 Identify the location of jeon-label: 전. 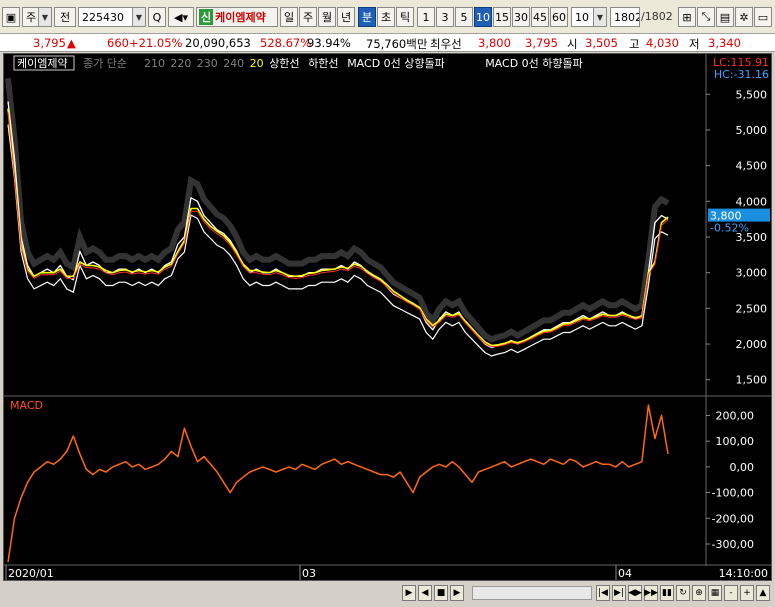
(65, 17).